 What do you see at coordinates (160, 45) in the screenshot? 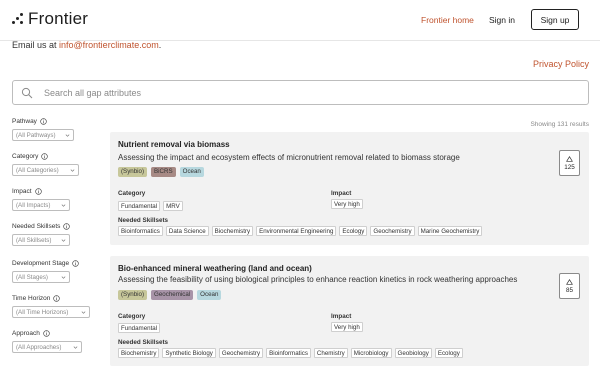
I see `contact-suffix: .` at bounding box center [160, 45].